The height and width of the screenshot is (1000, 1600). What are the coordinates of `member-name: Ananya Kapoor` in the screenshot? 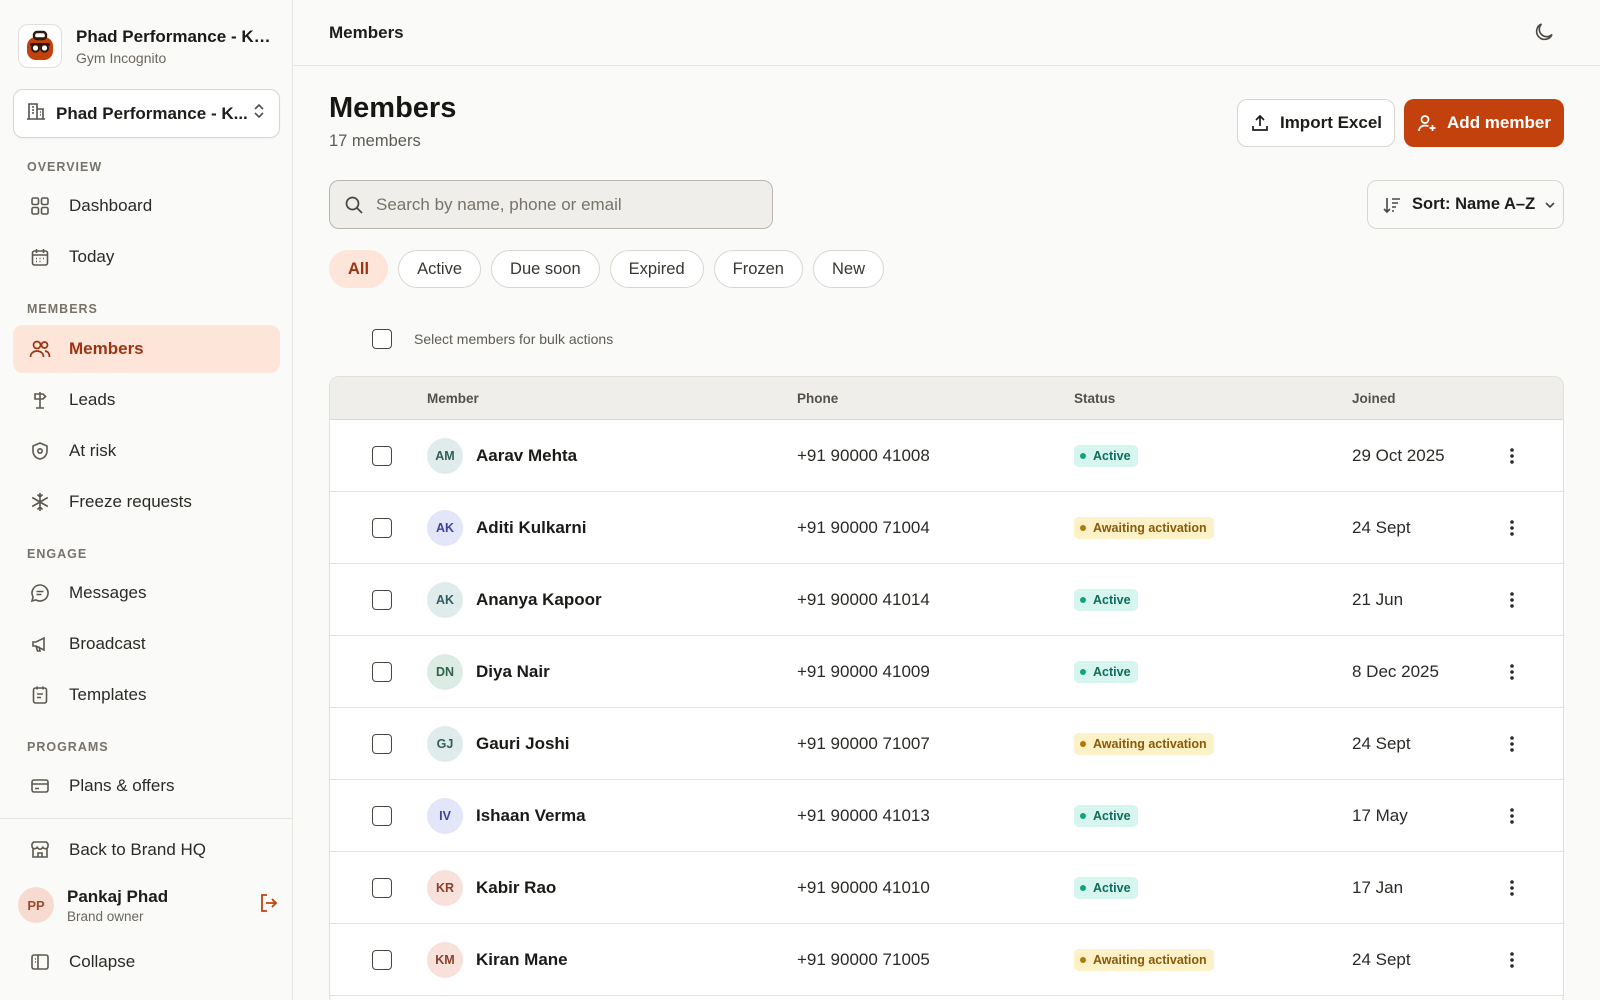 It's located at (539, 600).